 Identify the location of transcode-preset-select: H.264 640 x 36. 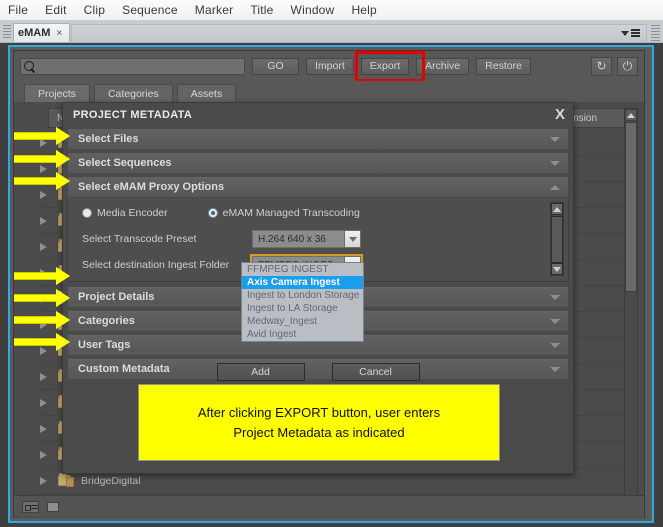
(306, 239).